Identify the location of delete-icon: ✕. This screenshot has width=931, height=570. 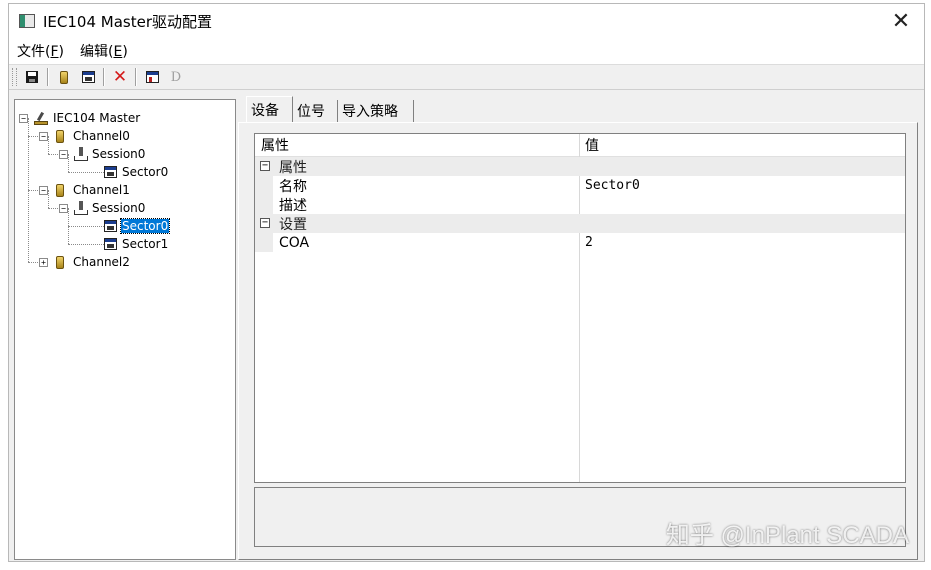
(120, 76).